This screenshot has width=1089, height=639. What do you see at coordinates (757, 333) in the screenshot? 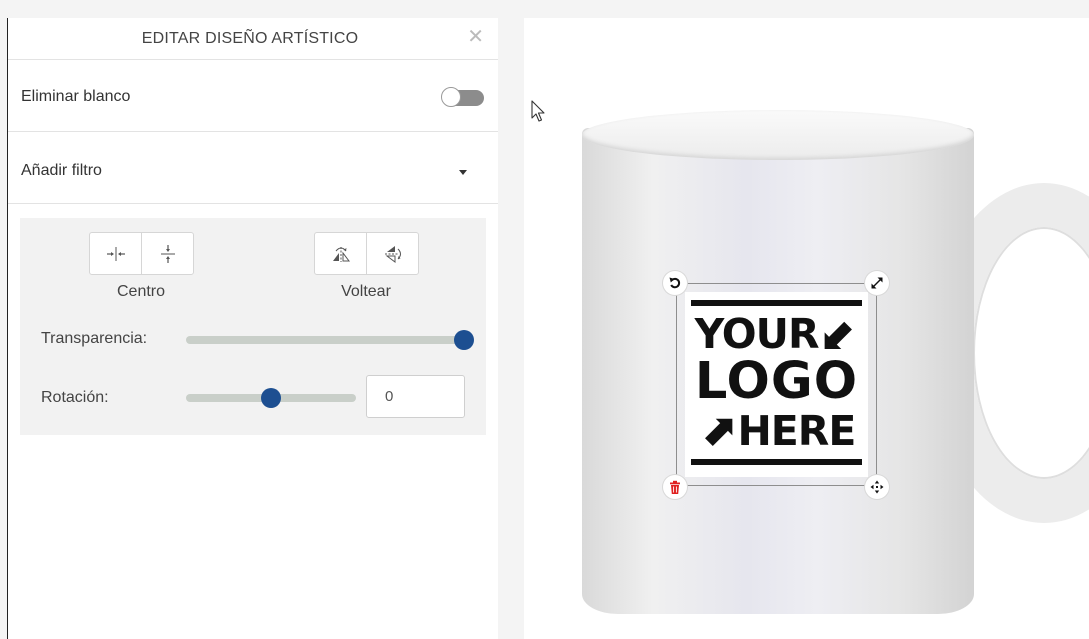
I see `logo-text-your: YOUR` at bounding box center [757, 333].